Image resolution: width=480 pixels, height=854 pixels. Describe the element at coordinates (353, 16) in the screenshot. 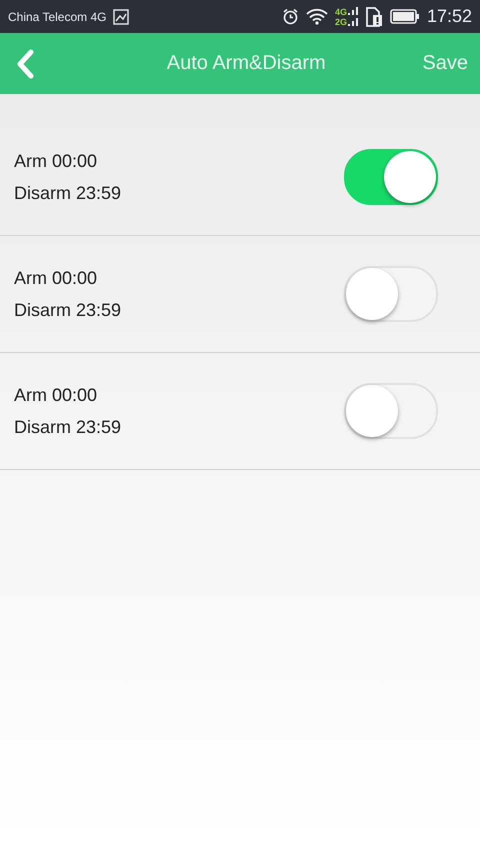

I see `signal-icon` at that location.